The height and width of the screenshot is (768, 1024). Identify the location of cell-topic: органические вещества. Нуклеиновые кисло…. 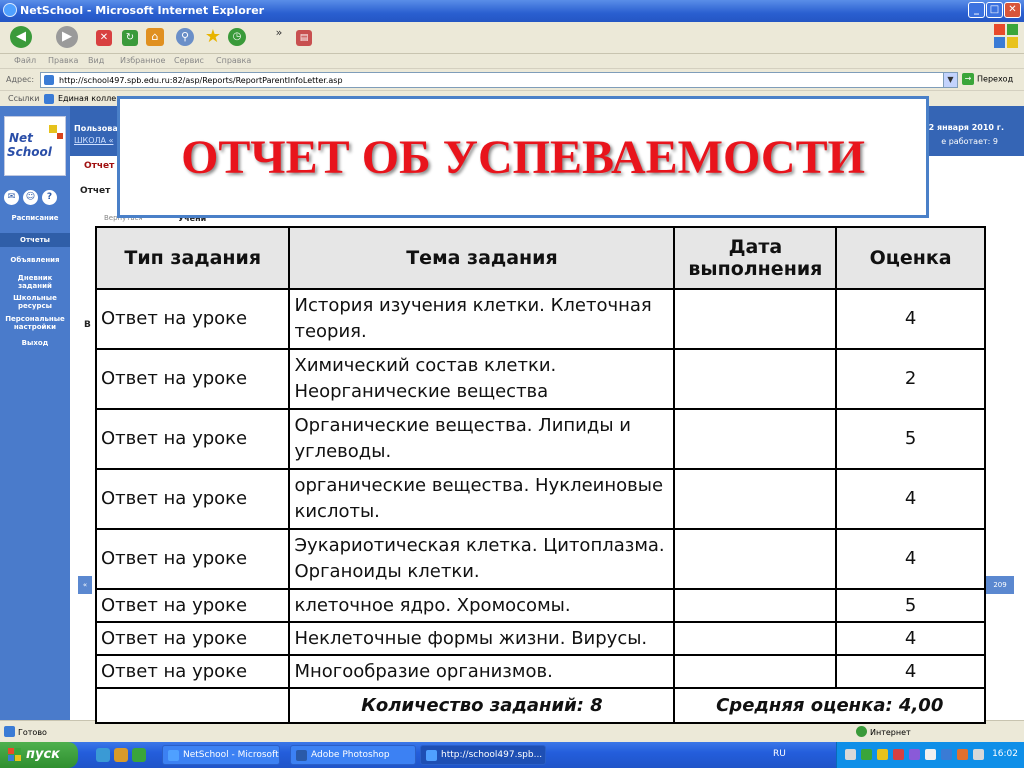
(482, 499).